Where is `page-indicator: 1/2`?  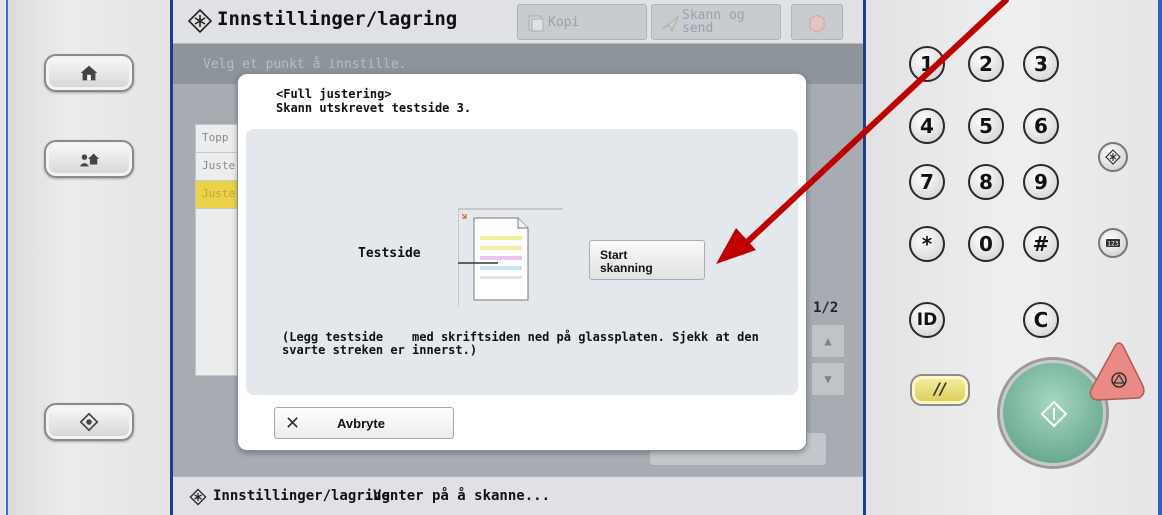
page-indicator: 1/2 is located at coordinates (826, 308).